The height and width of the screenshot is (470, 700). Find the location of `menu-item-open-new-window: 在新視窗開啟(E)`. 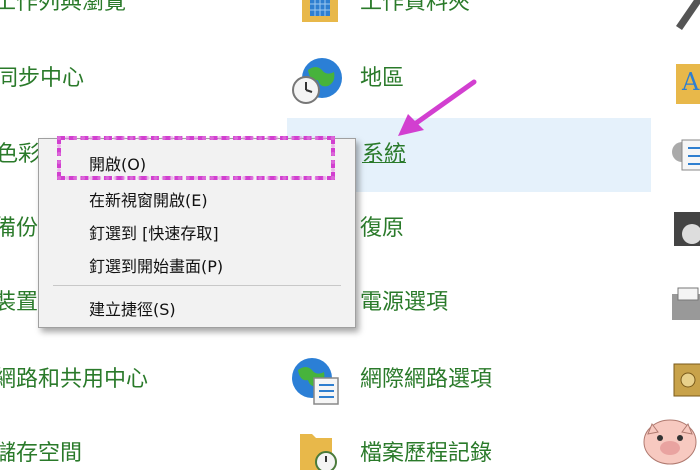

menu-item-open-new-window: 在新視窗開啟(E) is located at coordinates (148, 199).